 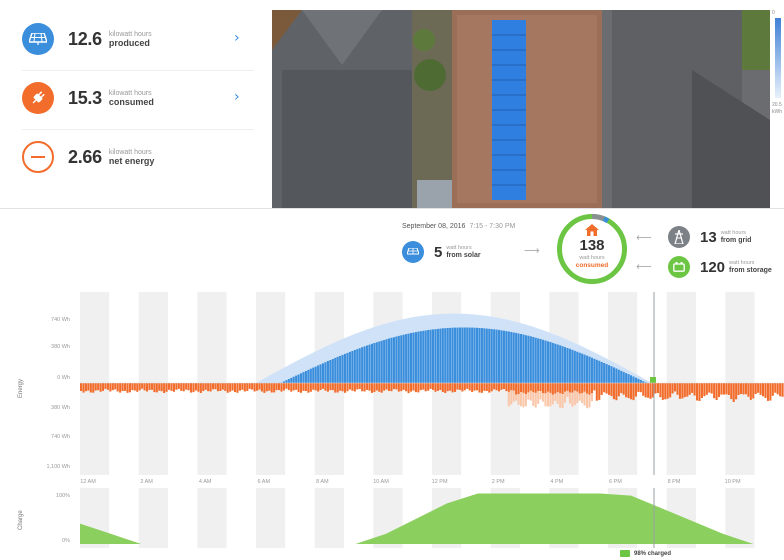 What do you see at coordinates (592, 265) in the screenshot?
I see `consumed-wh-label: consumed` at bounding box center [592, 265].